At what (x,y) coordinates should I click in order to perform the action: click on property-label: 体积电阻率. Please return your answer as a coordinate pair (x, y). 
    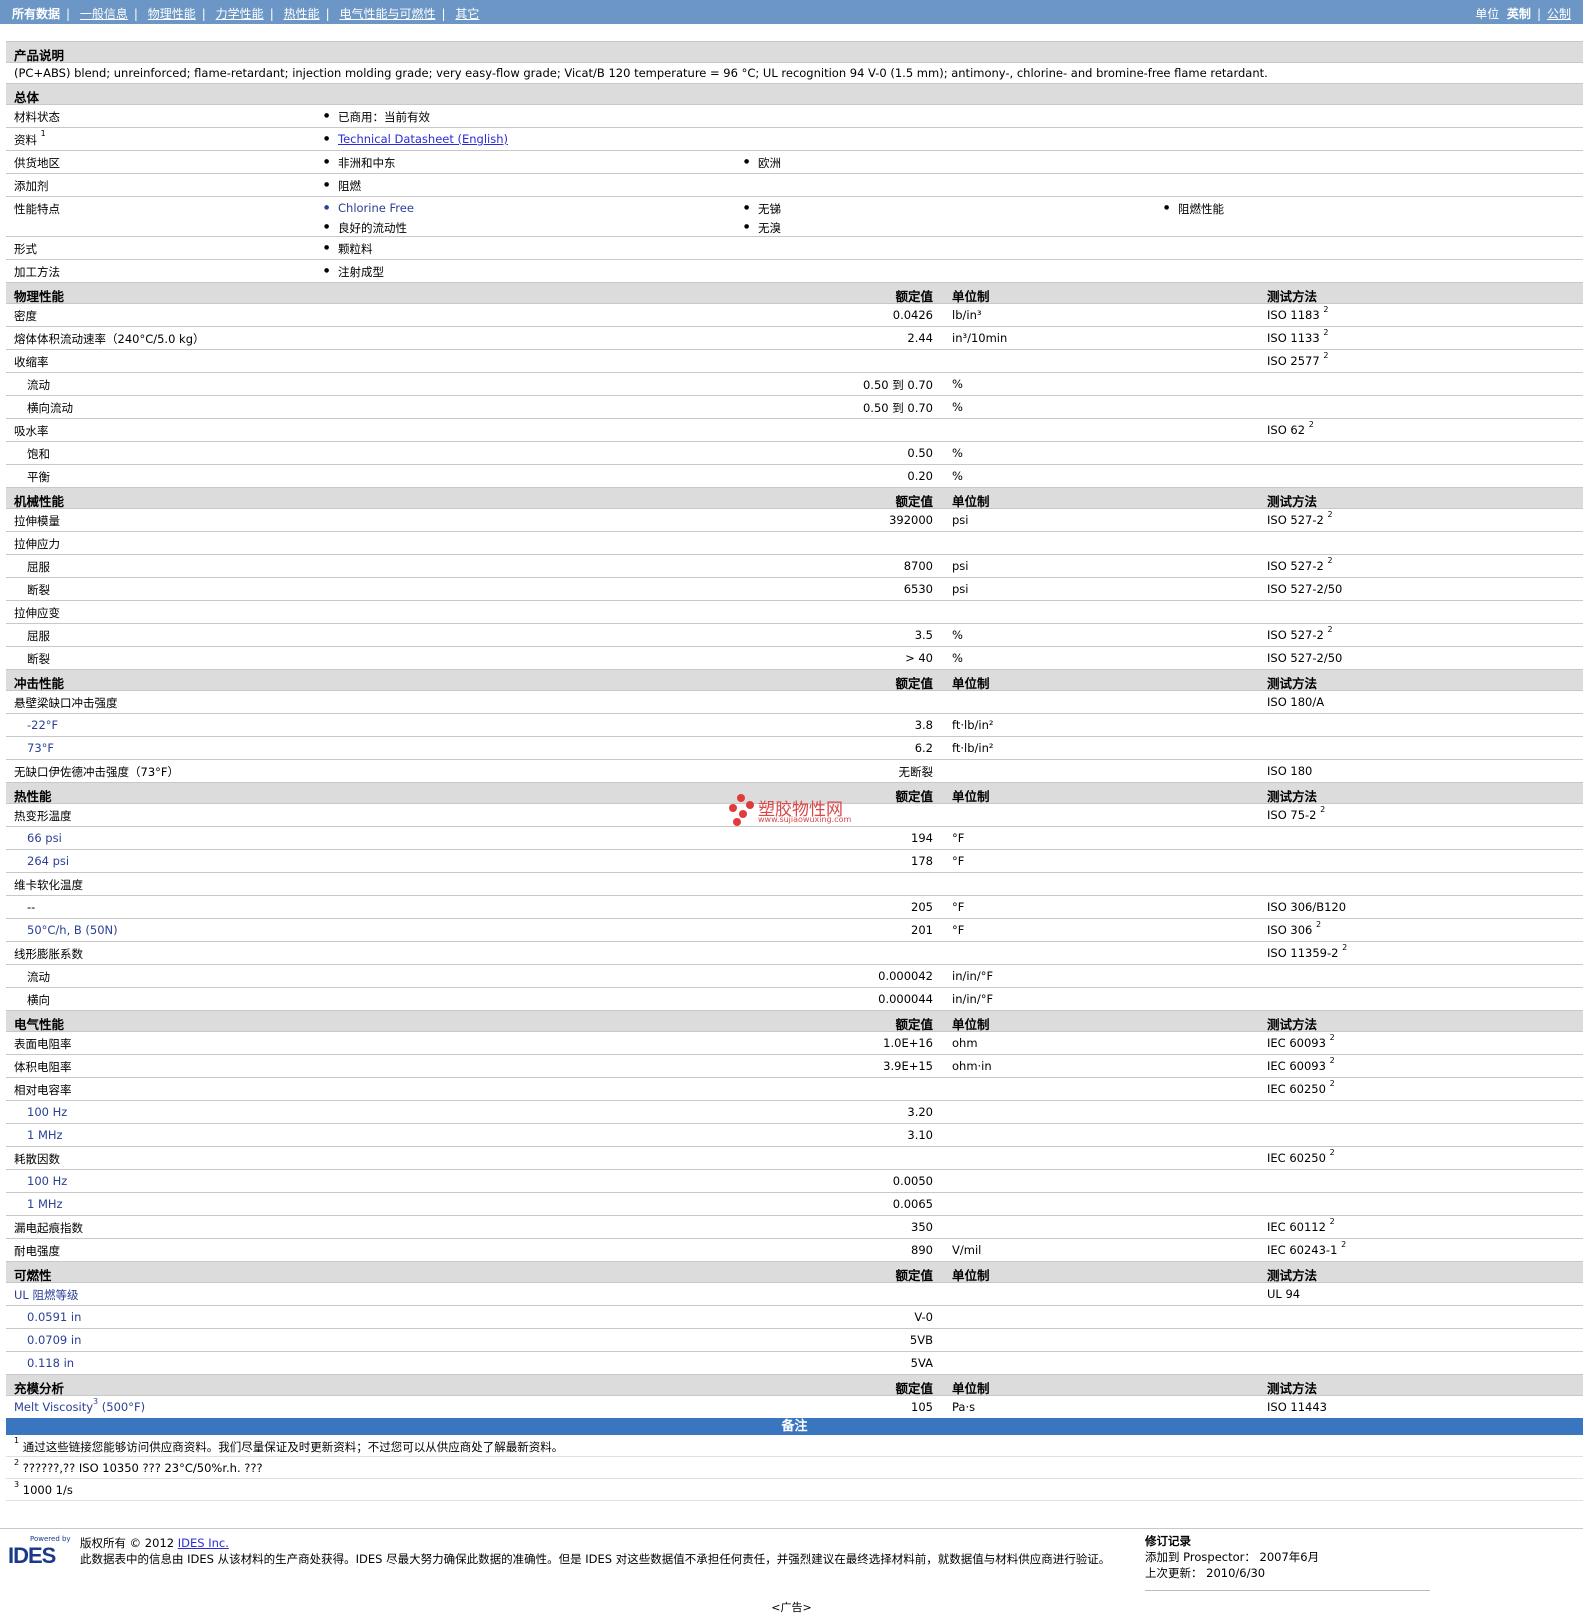
    Looking at the image, I should click on (43, 1067).